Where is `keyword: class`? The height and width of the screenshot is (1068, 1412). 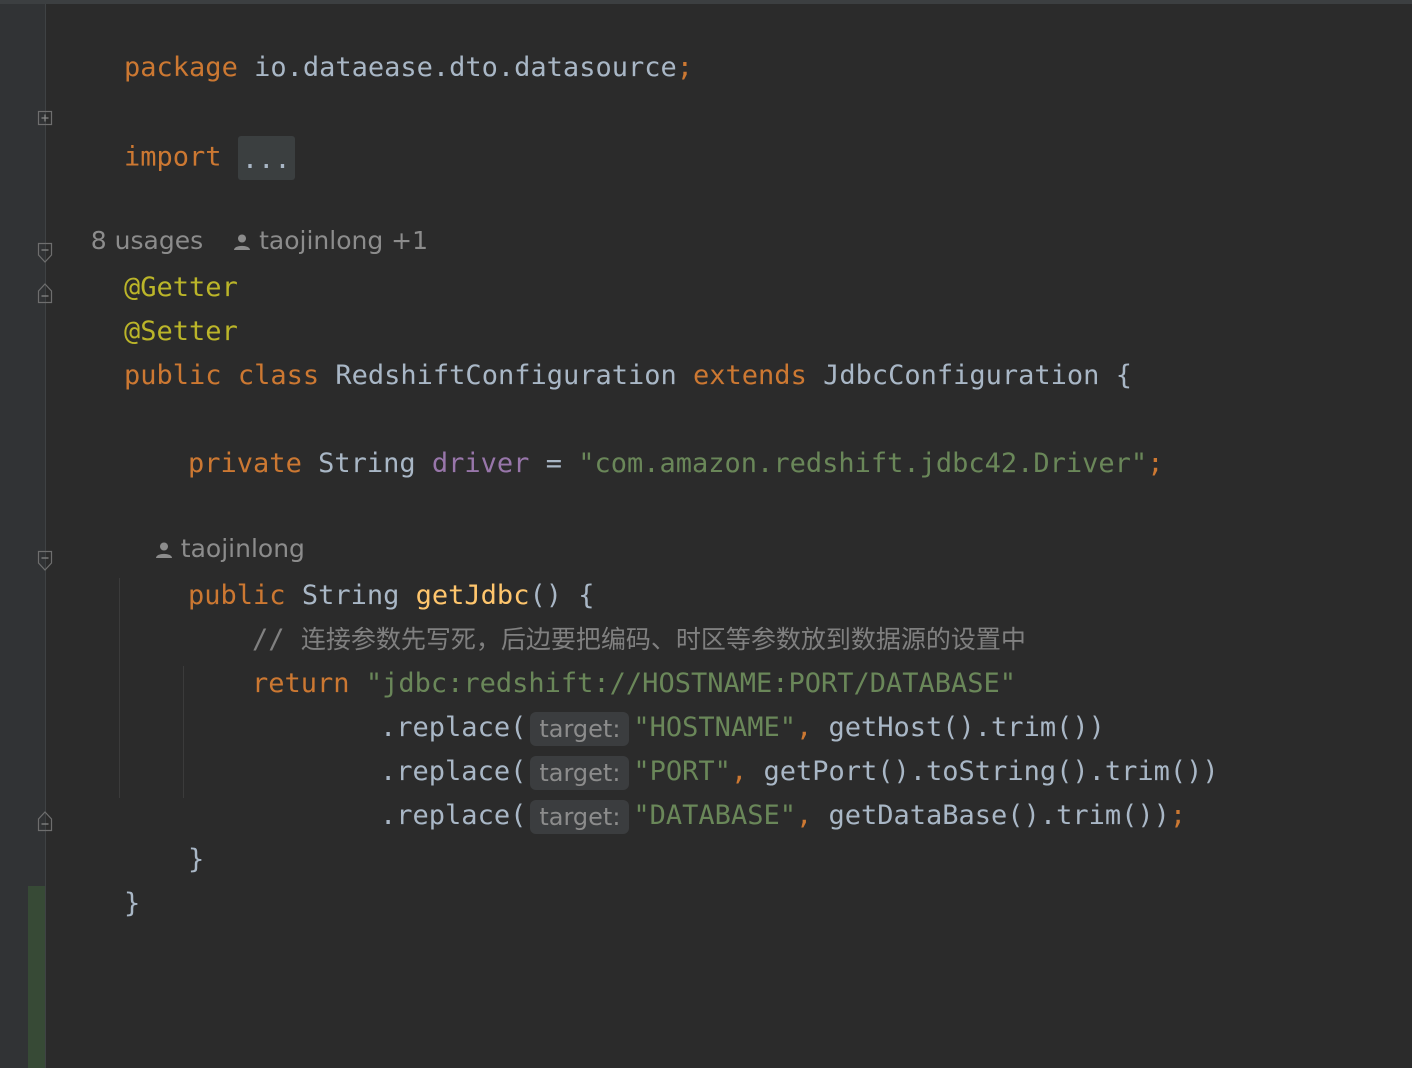
keyword: class is located at coordinates (278, 375).